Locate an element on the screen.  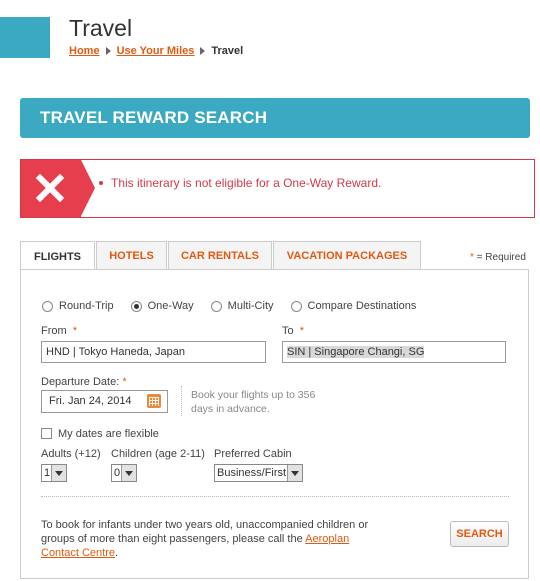
error-icon-panel is located at coordinates (58, 188).